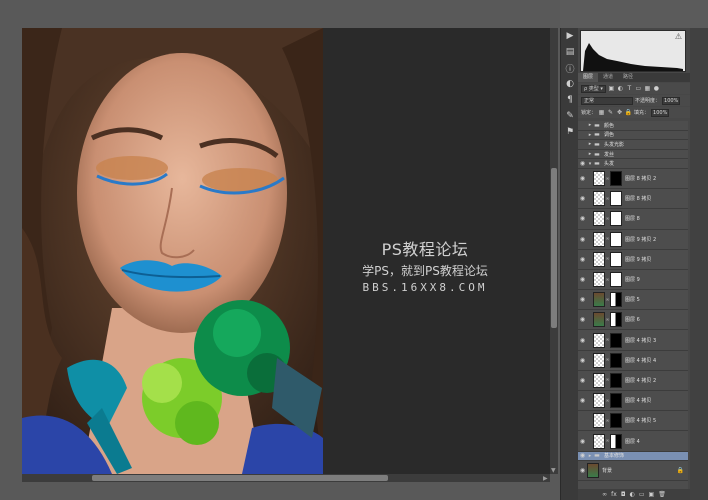 This screenshot has width=708, height=500. Describe the element at coordinates (638, 88) in the screenshot. I see `filter-shape-icon: ▭` at that location.